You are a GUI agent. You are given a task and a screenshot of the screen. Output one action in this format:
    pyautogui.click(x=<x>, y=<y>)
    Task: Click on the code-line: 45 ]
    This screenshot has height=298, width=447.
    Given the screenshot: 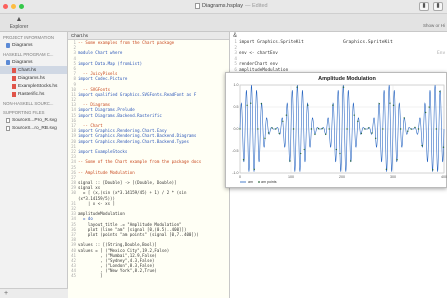 What is the action you would take?
    pyautogui.click(x=148, y=275)
    